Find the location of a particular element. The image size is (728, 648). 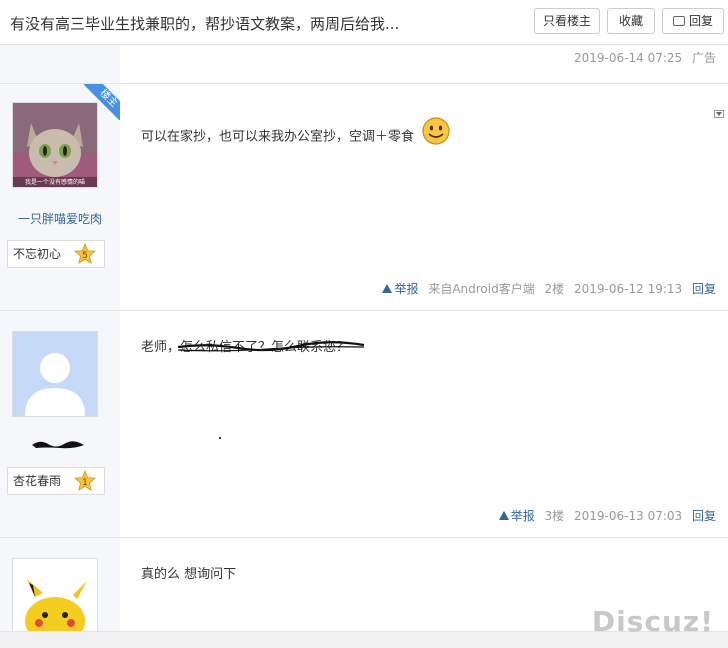

post-content: 可以在家抄，也可以来我办公室抄，空调＋零食 is located at coordinates (296, 134).